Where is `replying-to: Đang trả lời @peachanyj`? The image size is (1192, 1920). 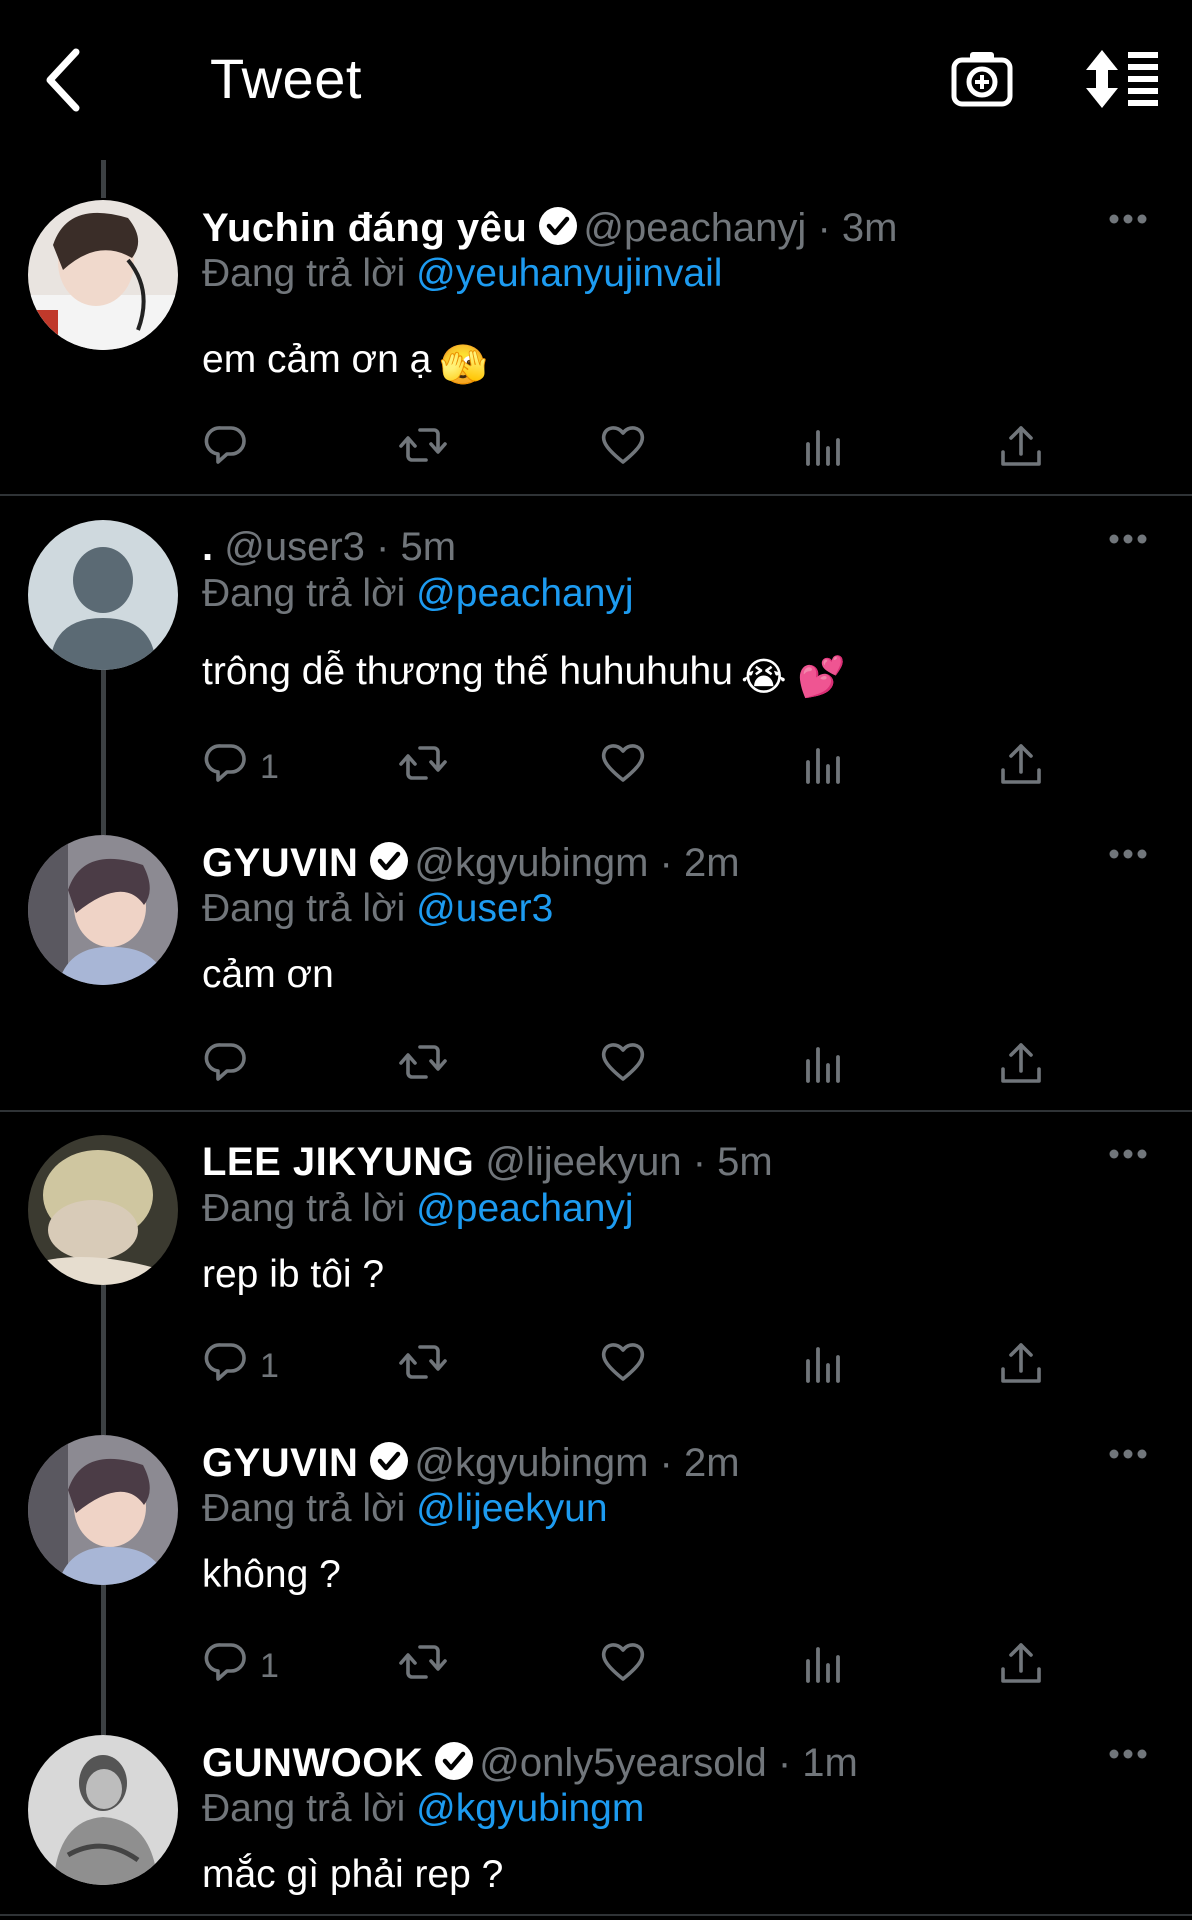 replying-to: Đang trả lời @peachanyj is located at coordinates (418, 594).